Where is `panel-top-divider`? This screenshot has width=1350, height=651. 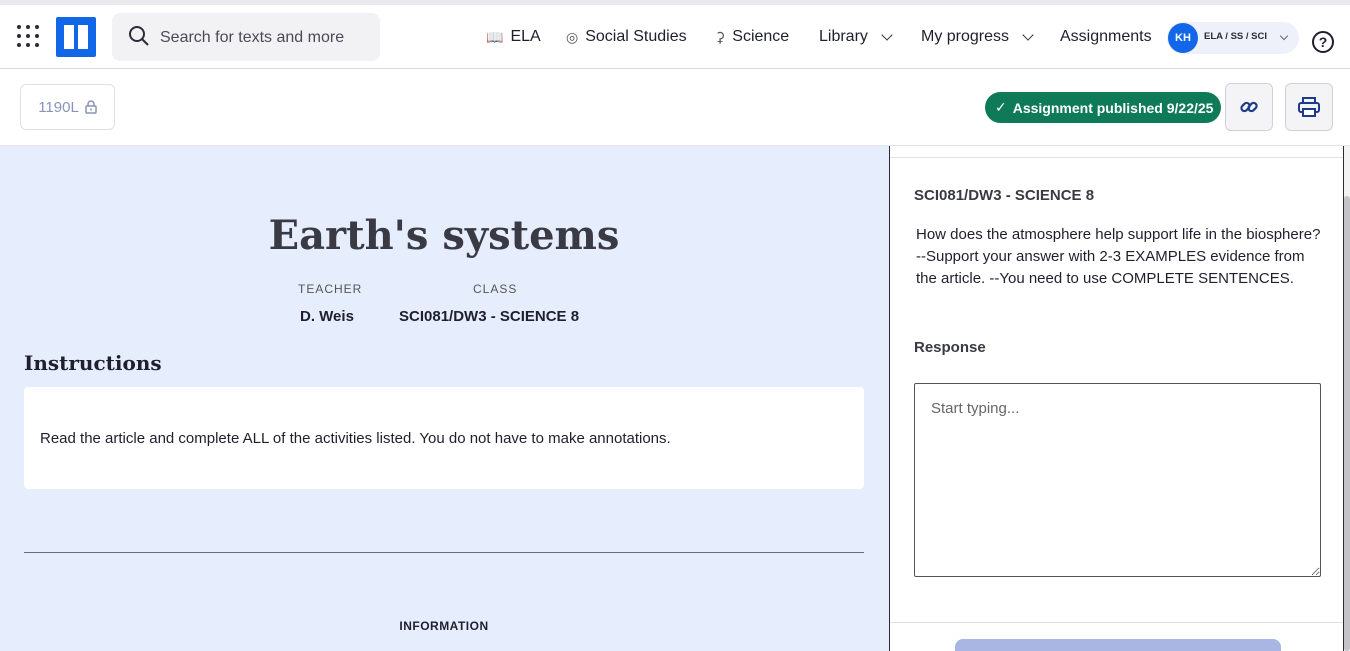 panel-top-divider is located at coordinates (1116, 157).